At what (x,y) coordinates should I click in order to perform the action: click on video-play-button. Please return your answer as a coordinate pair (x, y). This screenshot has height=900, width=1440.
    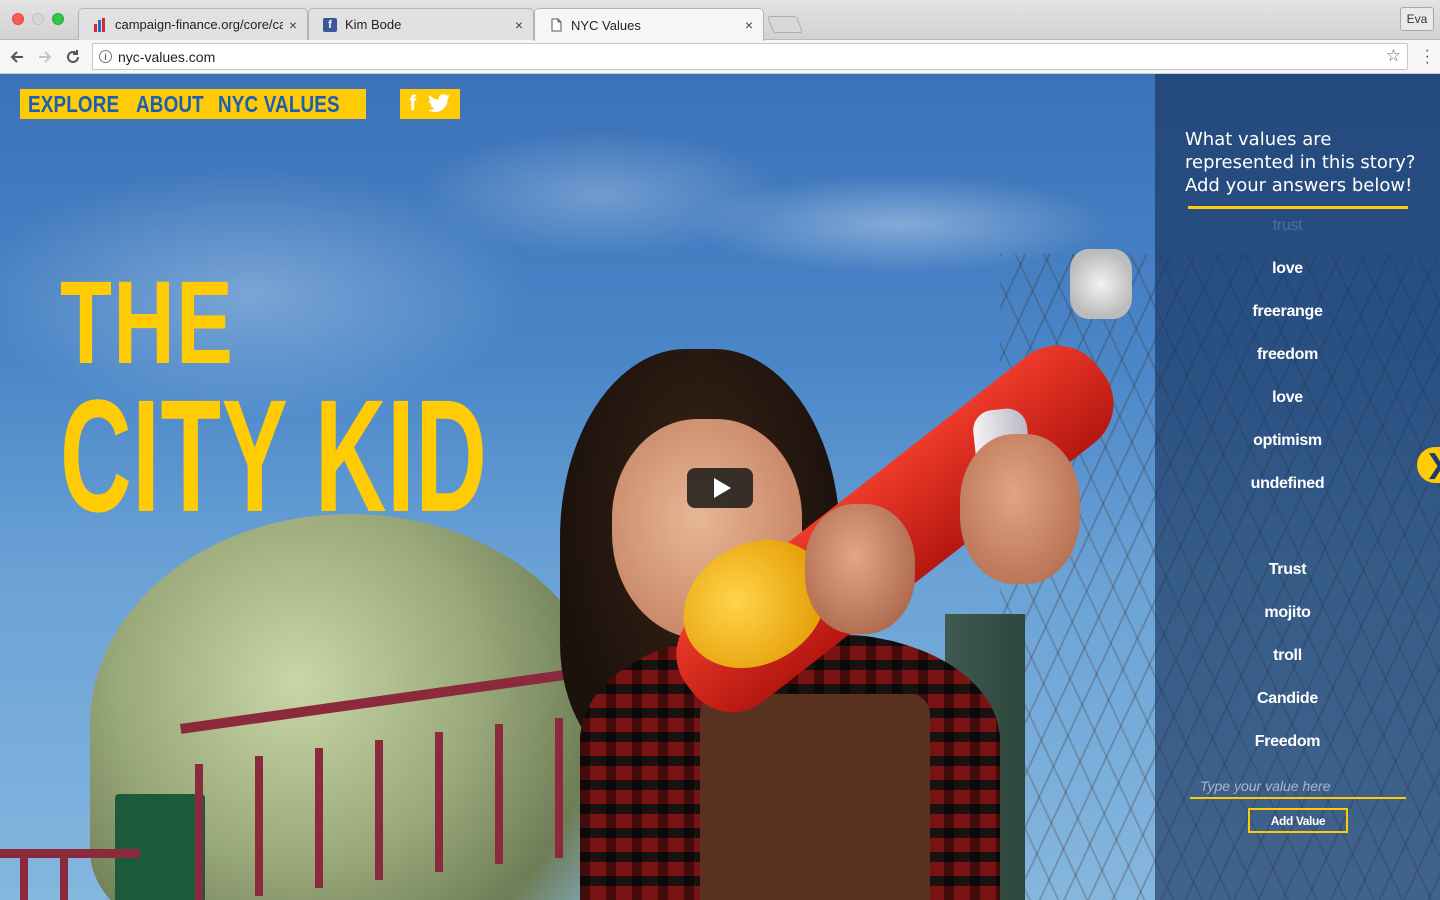
    Looking at the image, I should click on (720, 488).